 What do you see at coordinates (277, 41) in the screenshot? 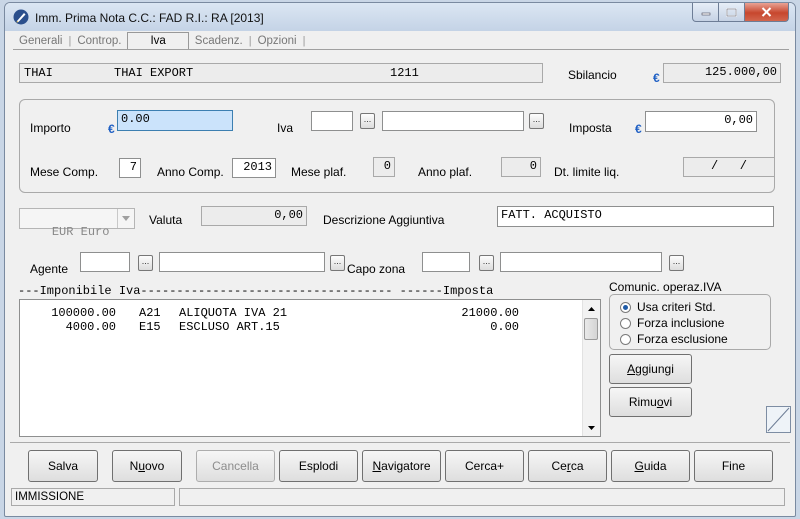
I see `tab-opzioni: Opzioni` at bounding box center [277, 41].